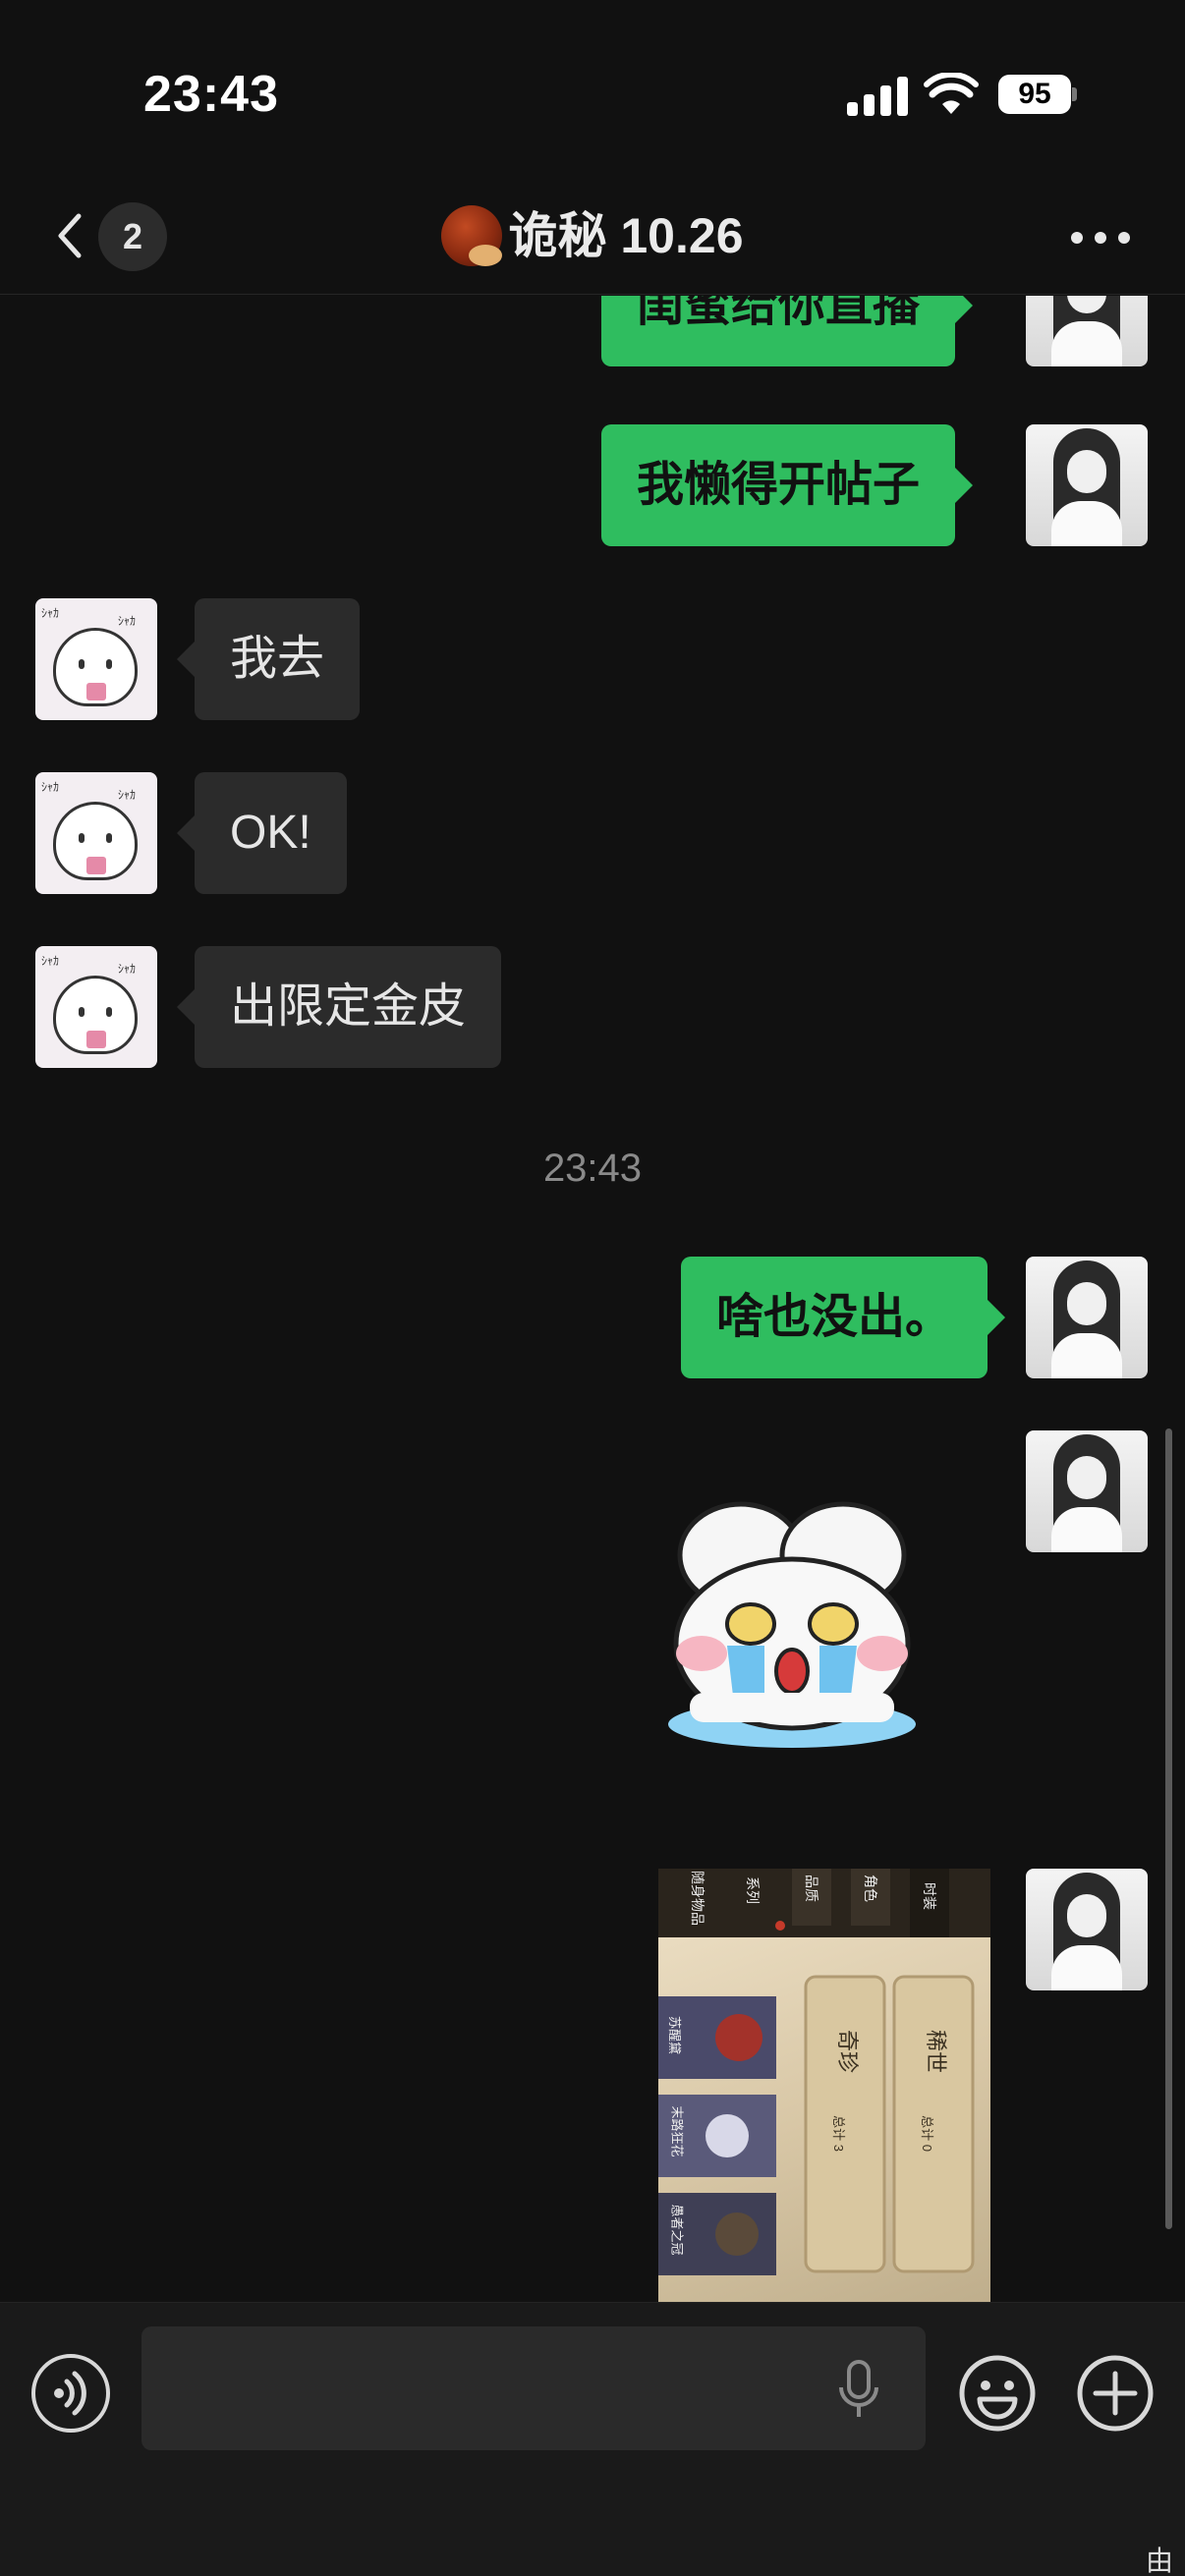  I want to click on wifi-icon, so click(952, 93).